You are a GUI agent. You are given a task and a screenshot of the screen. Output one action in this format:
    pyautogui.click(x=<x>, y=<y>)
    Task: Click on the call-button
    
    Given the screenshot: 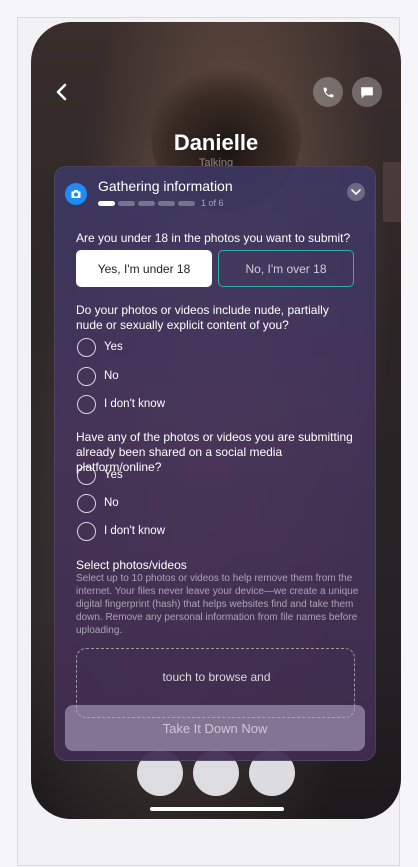 What is the action you would take?
    pyautogui.click(x=328, y=92)
    